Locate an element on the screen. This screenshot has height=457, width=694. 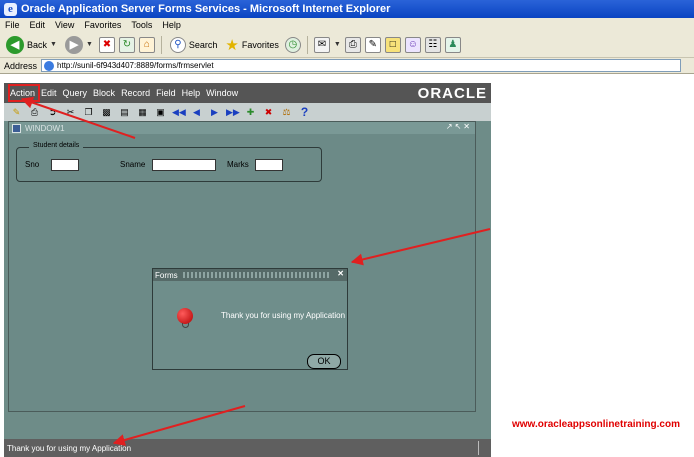
last-record-icon: ▶▶ is located at coordinates (233, 112).